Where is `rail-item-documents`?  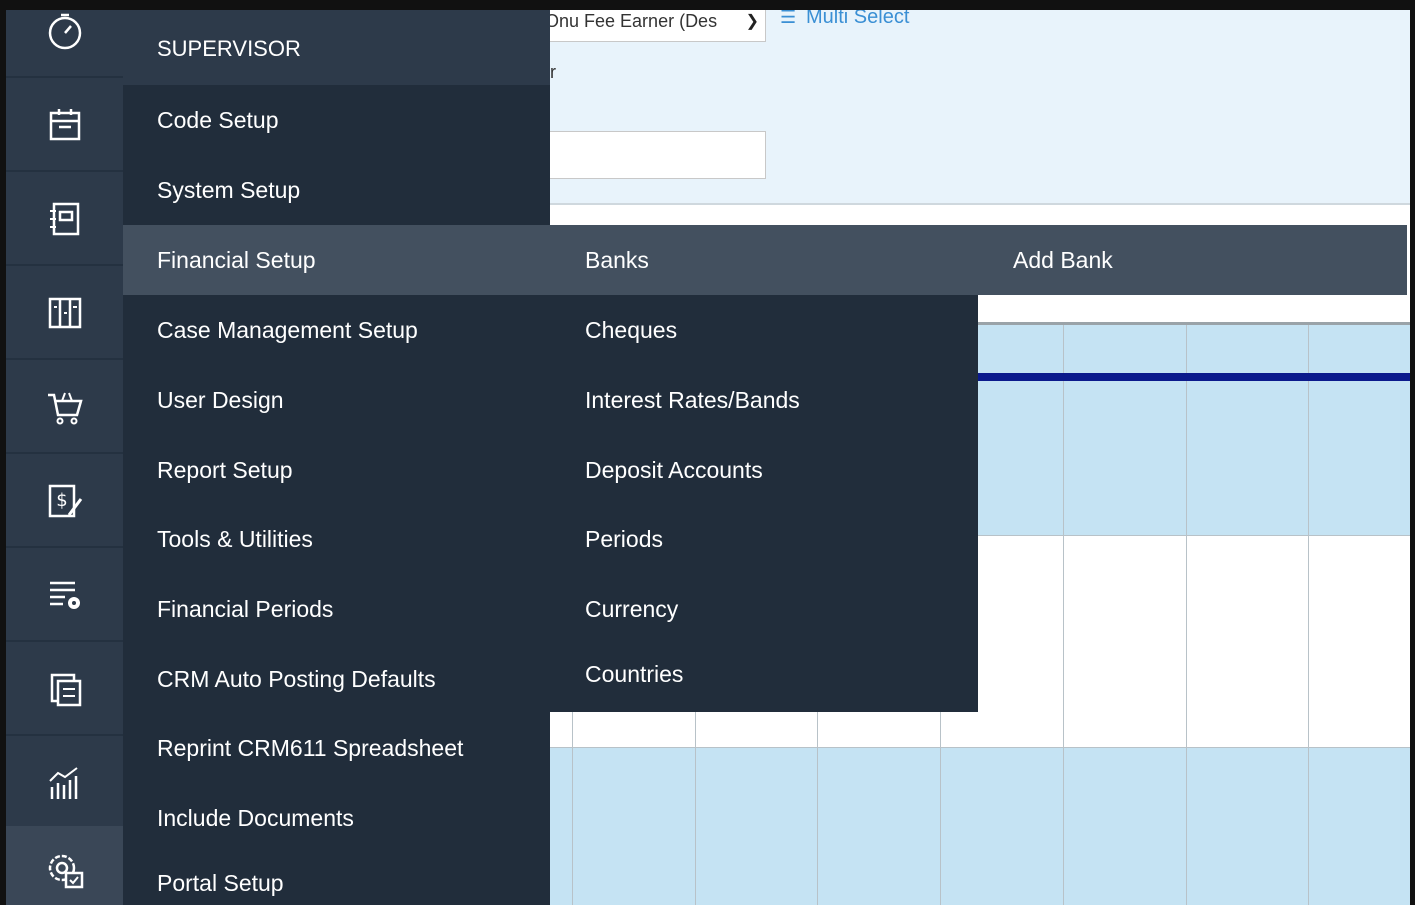
rail-item-documents is located at coordinates (64, 690).